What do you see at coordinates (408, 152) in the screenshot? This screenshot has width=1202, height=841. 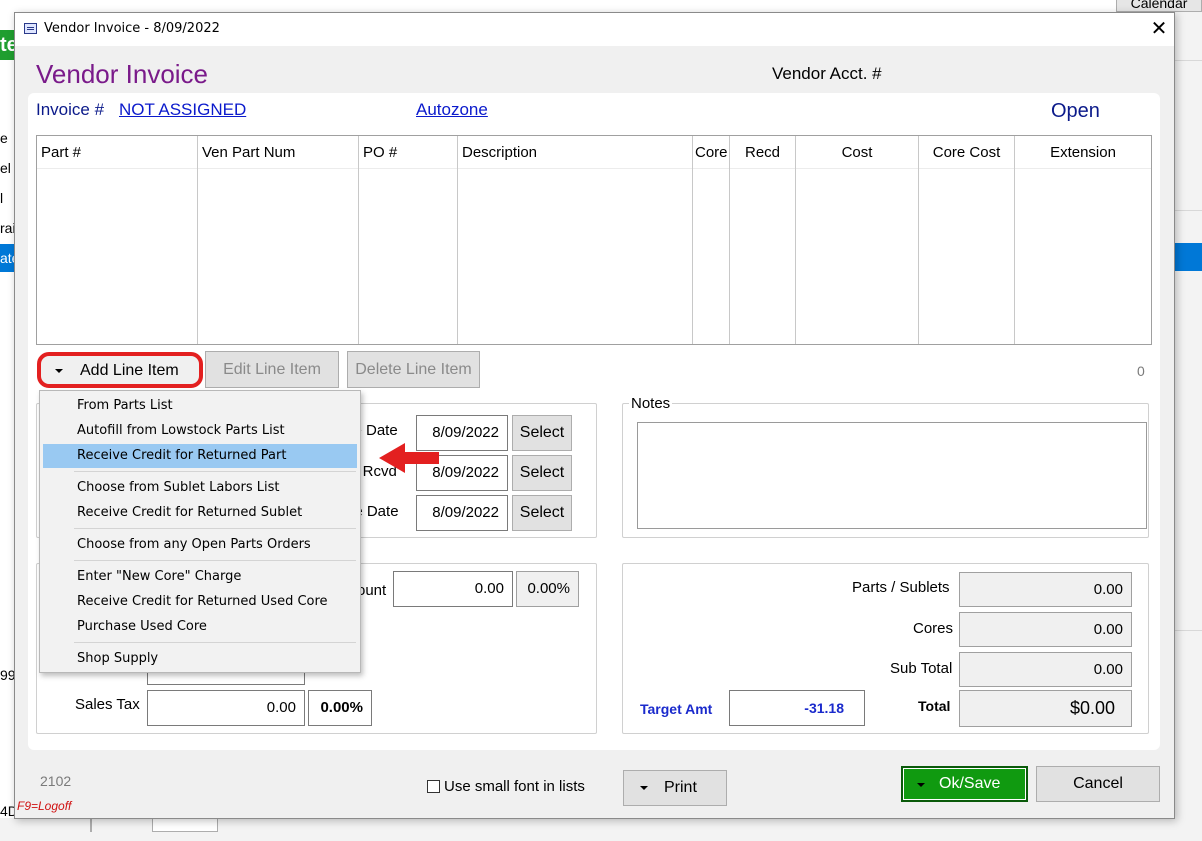 I see `column-header: PO #` at bounding box center [408, 152].